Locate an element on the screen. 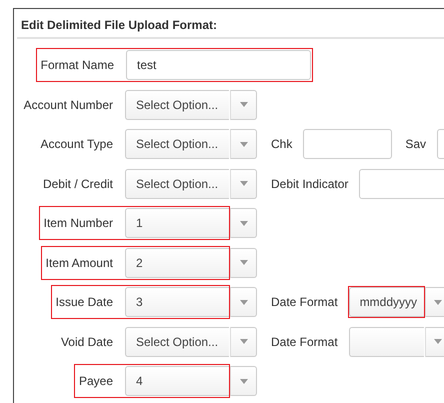 Image resolution: width=444 pixels, height=403 pixels. select-field: 1 is located at coordinates (177, 223).